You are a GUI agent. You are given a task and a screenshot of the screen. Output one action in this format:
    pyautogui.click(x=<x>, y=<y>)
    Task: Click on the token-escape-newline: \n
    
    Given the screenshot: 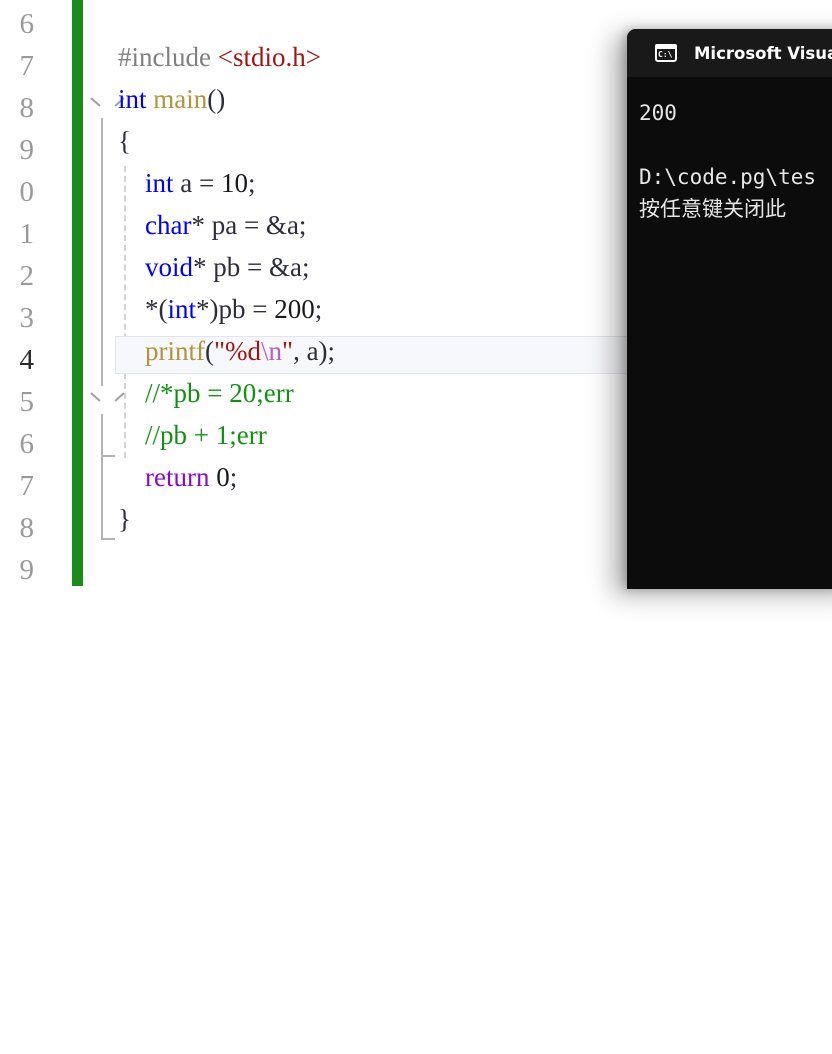 What is the action you would take?
    pyautogui.click(x=272, y=351)
    